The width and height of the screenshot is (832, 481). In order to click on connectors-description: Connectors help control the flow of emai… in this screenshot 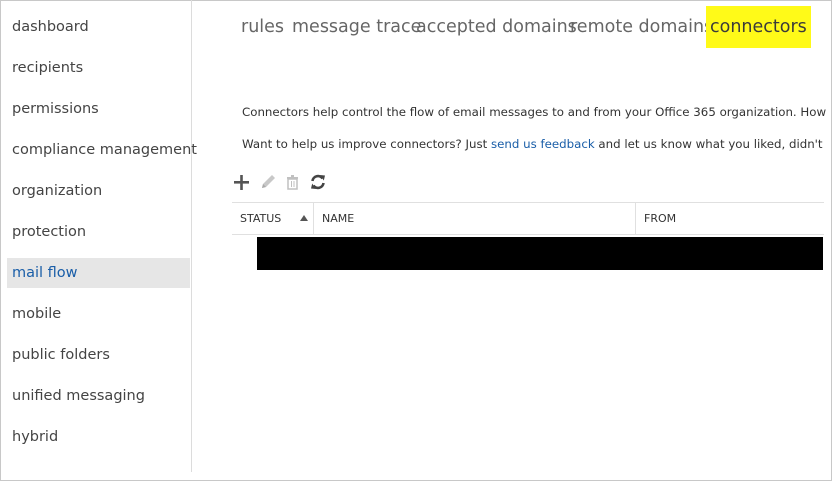, I will do `click(534, 112)`.